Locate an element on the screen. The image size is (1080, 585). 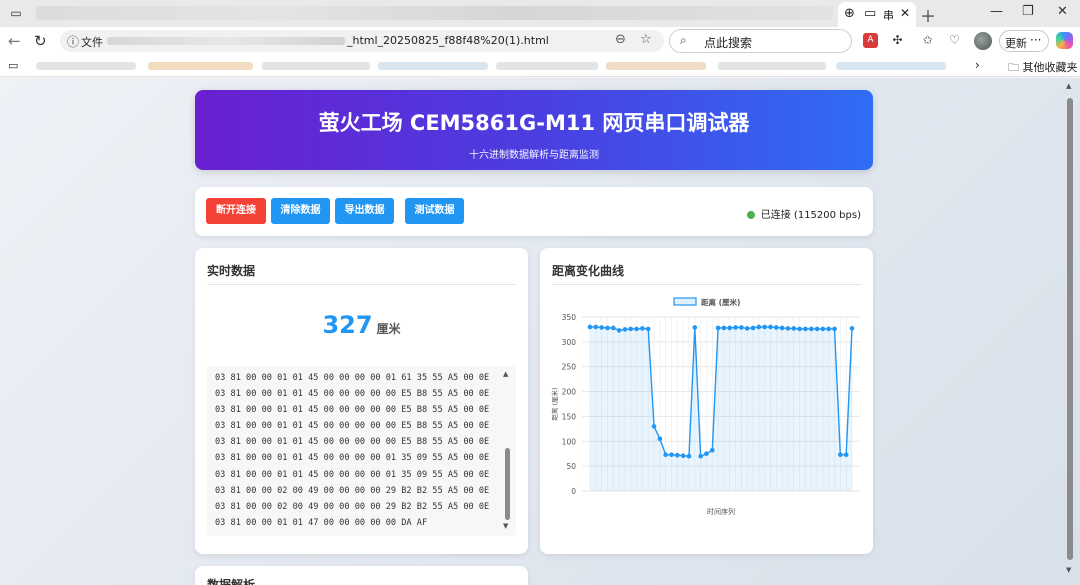
blurred-url-path is located at coordinates (226, 41).